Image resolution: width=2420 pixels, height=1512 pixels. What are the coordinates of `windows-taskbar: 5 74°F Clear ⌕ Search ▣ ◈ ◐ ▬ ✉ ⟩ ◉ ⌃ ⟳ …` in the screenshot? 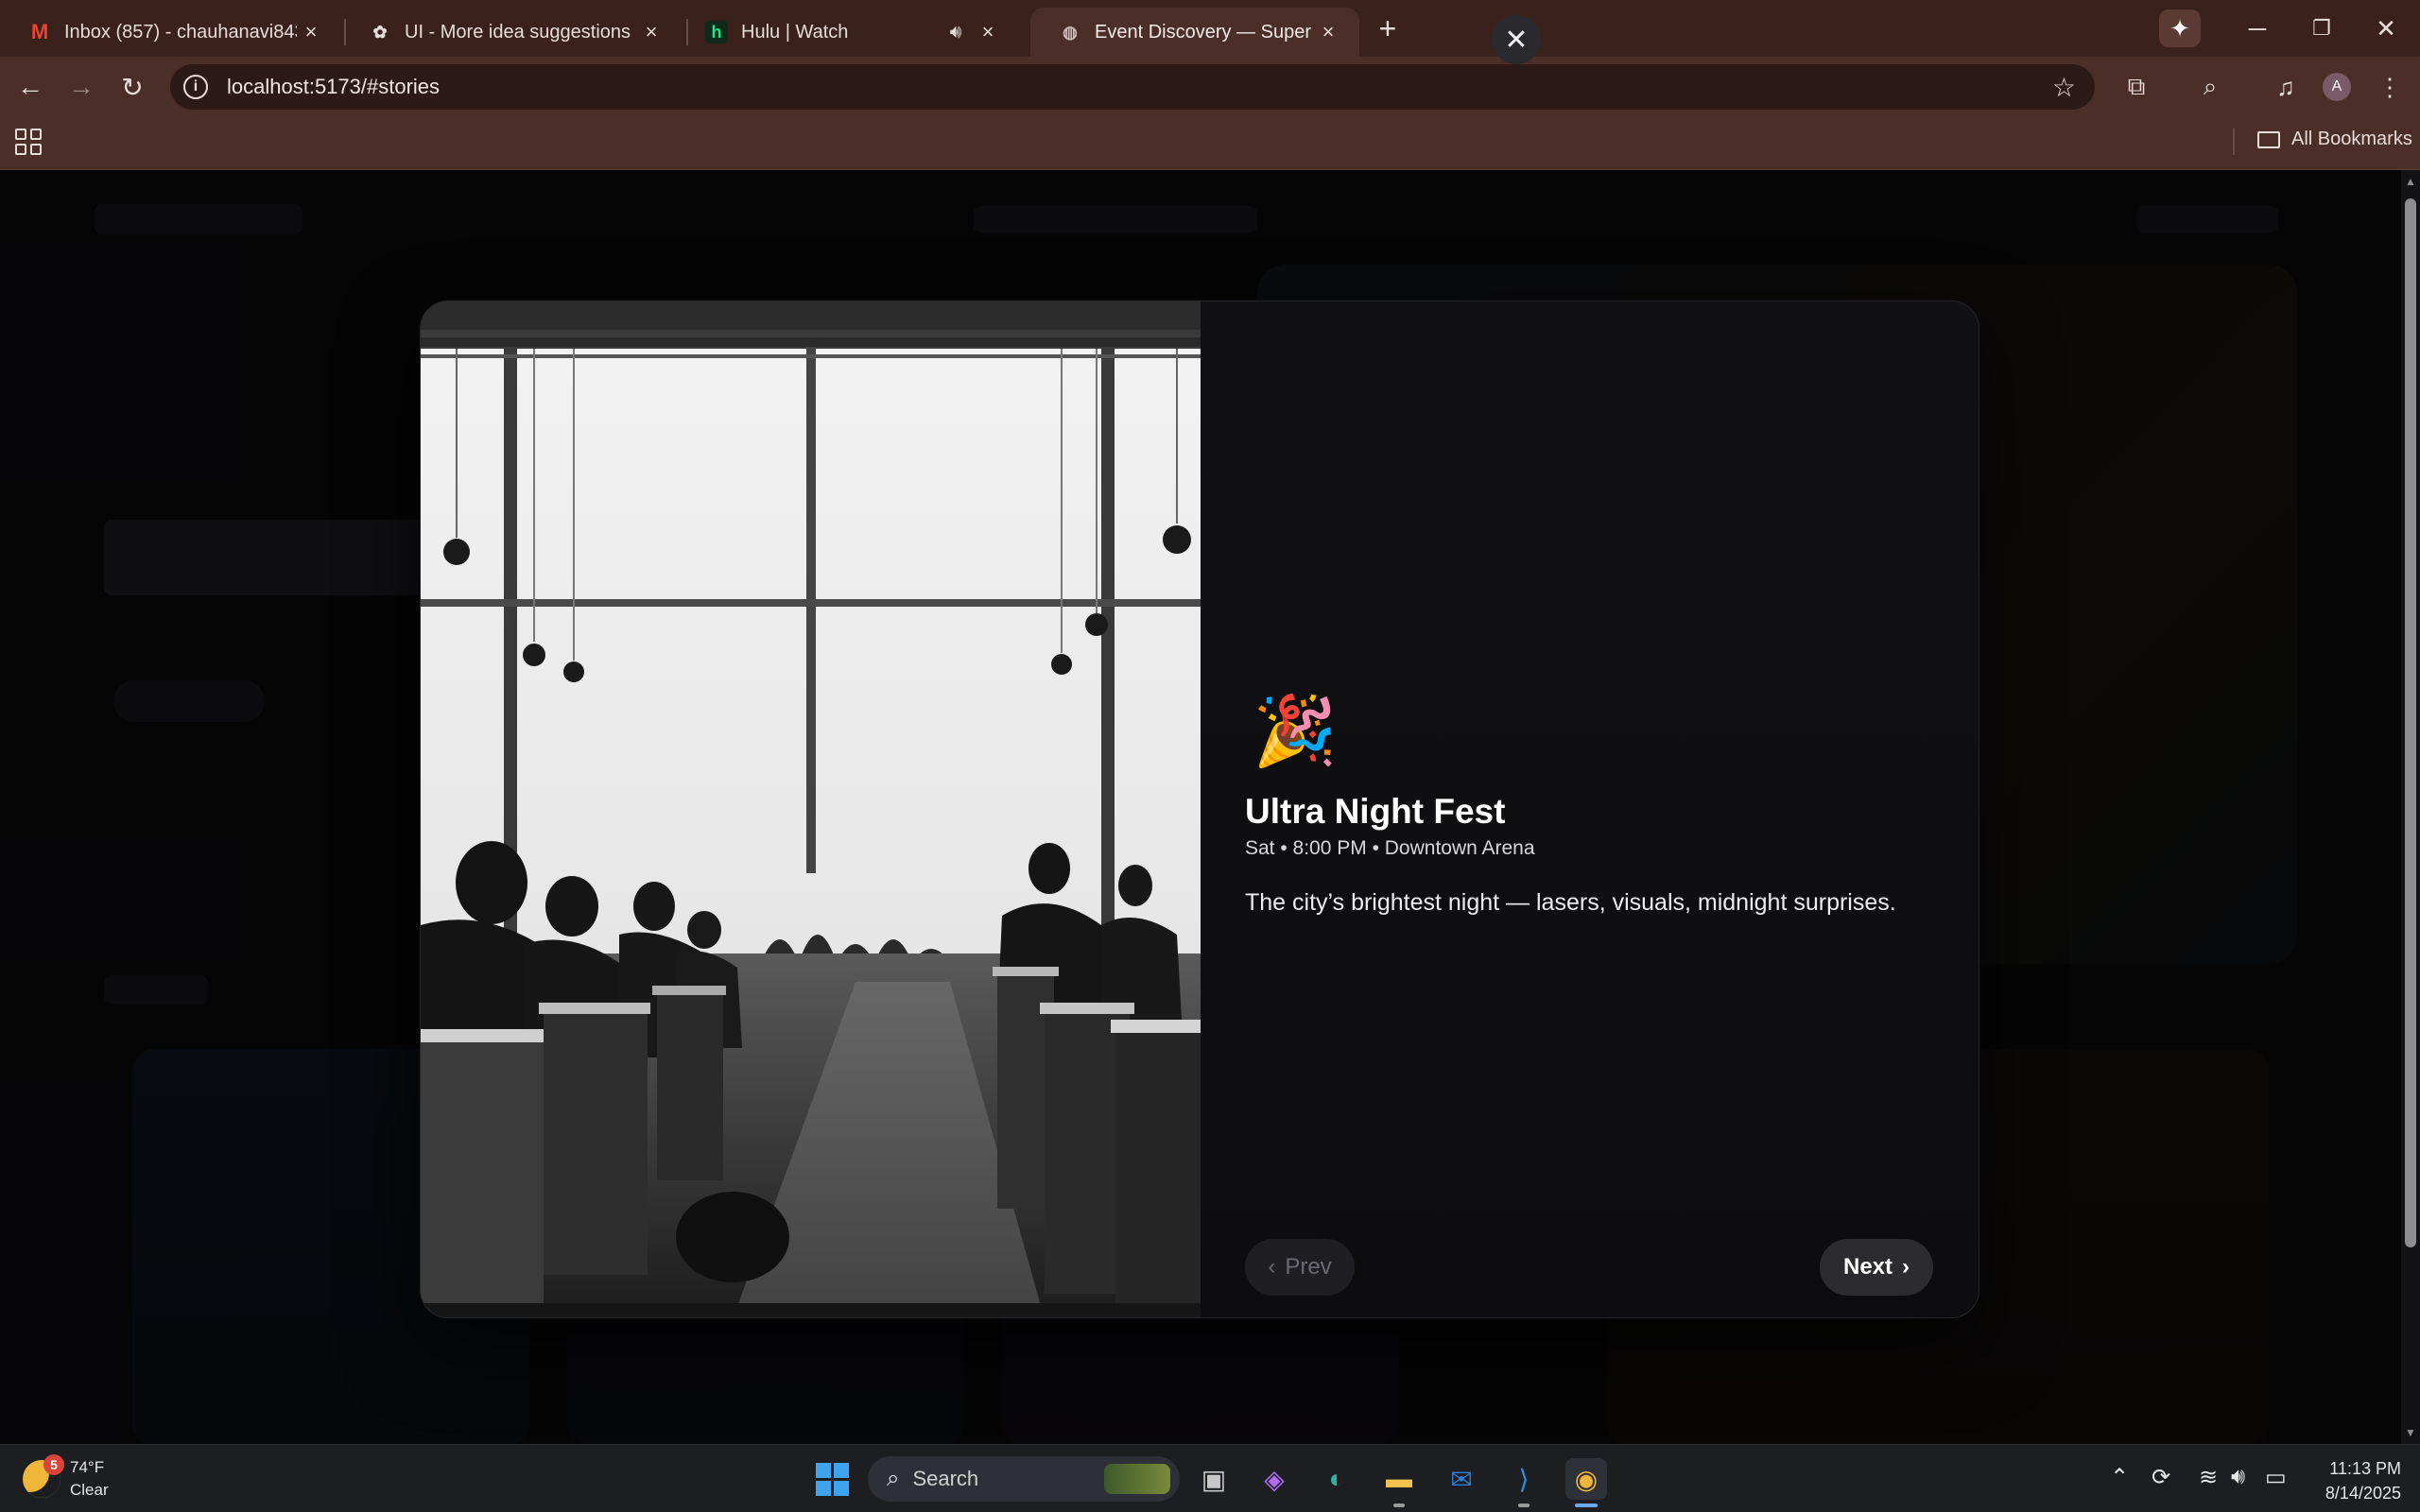 It's located at (1210, 1478).